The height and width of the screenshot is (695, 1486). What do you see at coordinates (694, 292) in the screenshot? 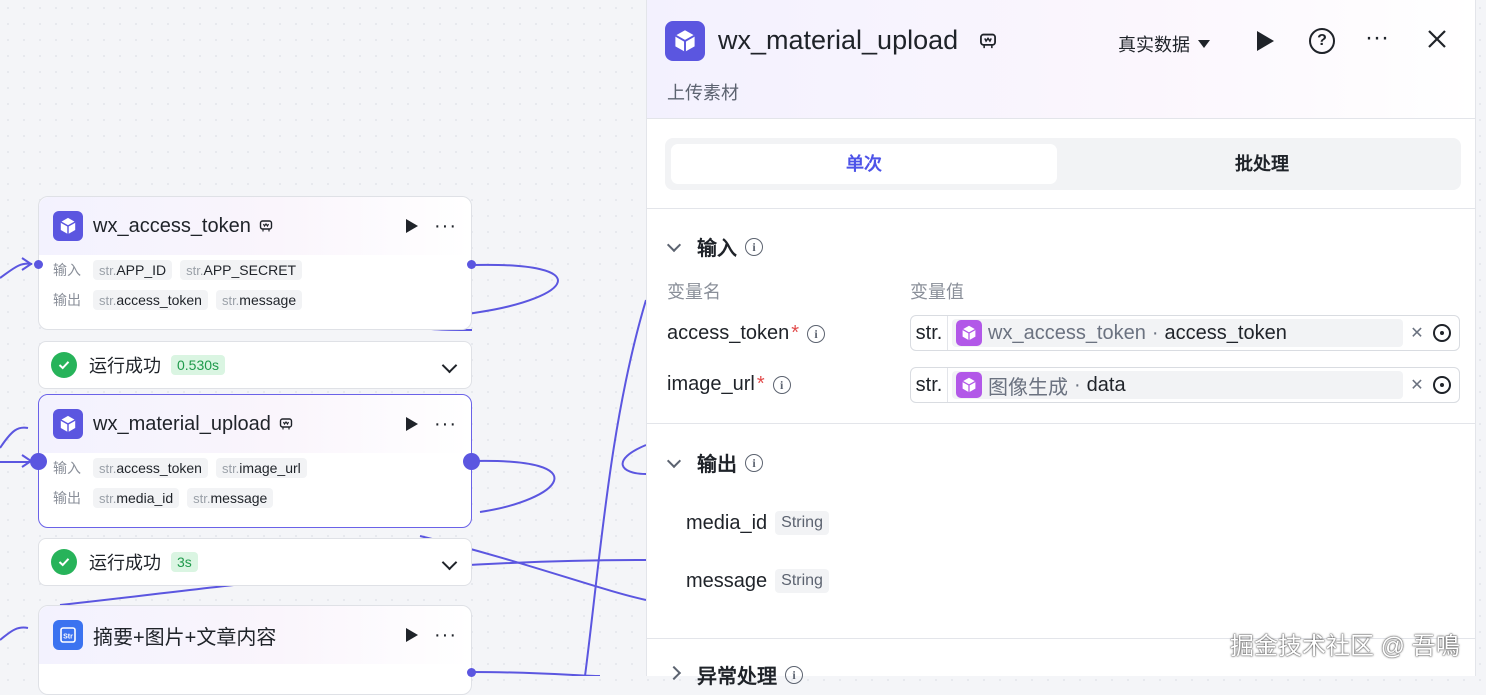
I see `column-header-name: 变量名` at bounding box center [694, 292].